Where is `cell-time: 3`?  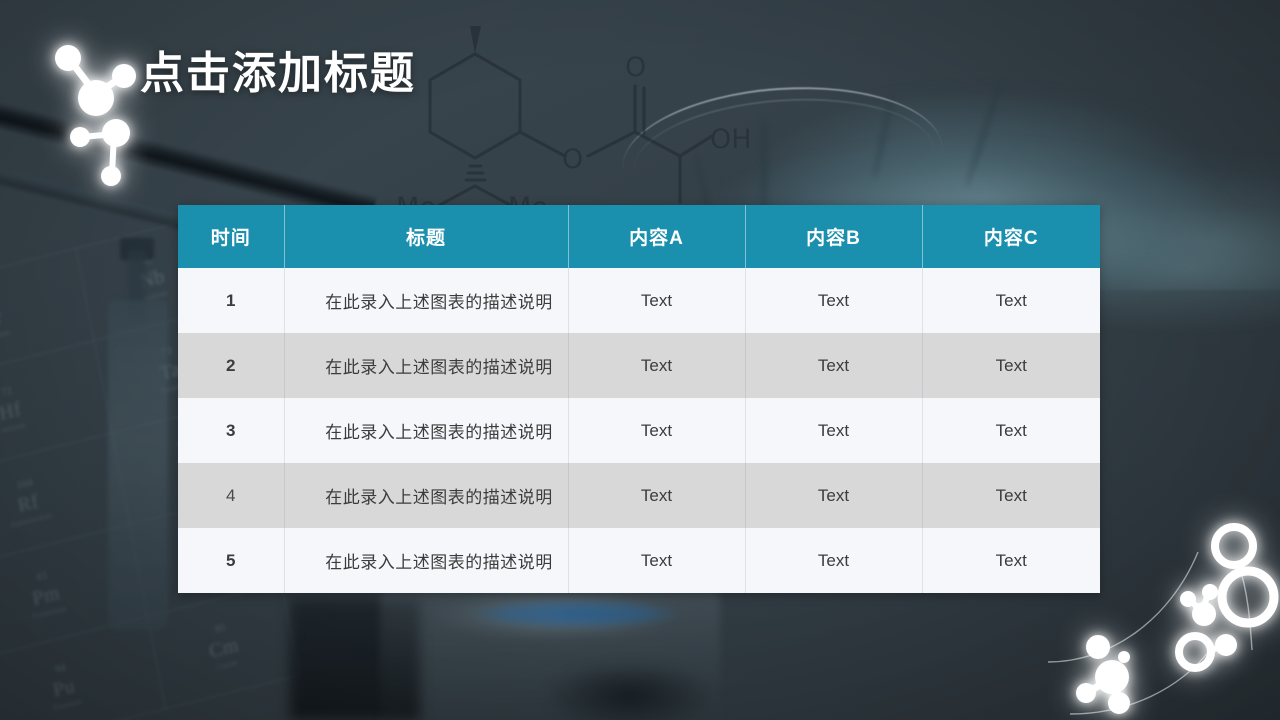
cell-time: 3 is located at coordinates (231, 430).